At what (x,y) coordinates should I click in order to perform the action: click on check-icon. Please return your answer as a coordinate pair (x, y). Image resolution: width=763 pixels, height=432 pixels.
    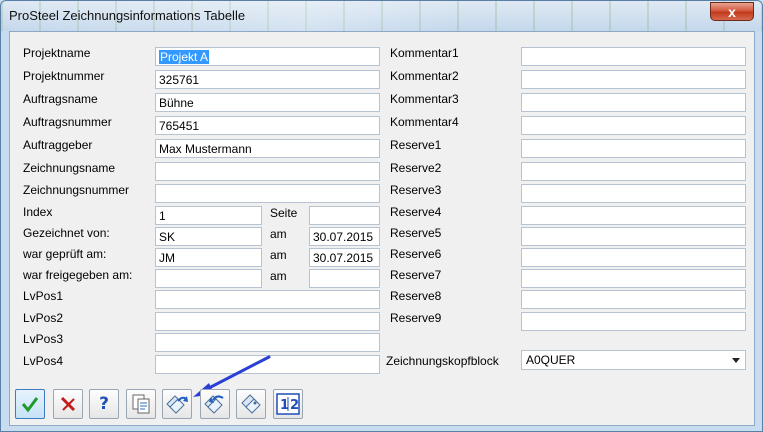
    Looking at the image, I should click on (30, 405).